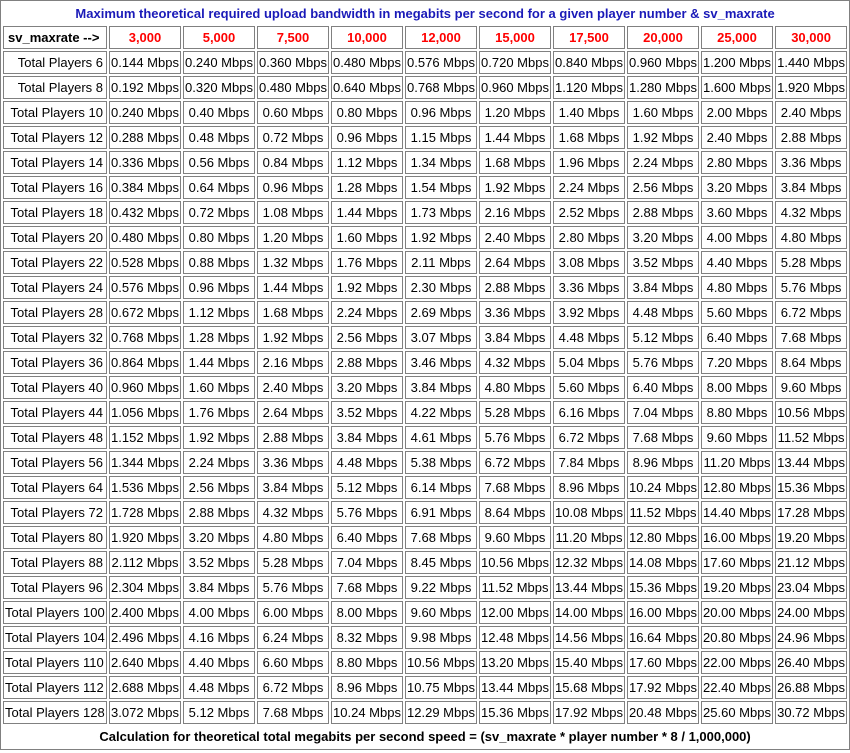  What do you see at coordinates (811, 637) in the screenshot?
I see `bandwidth-value-cell: 24.96 Mbps` at bounding box center [811, 637].